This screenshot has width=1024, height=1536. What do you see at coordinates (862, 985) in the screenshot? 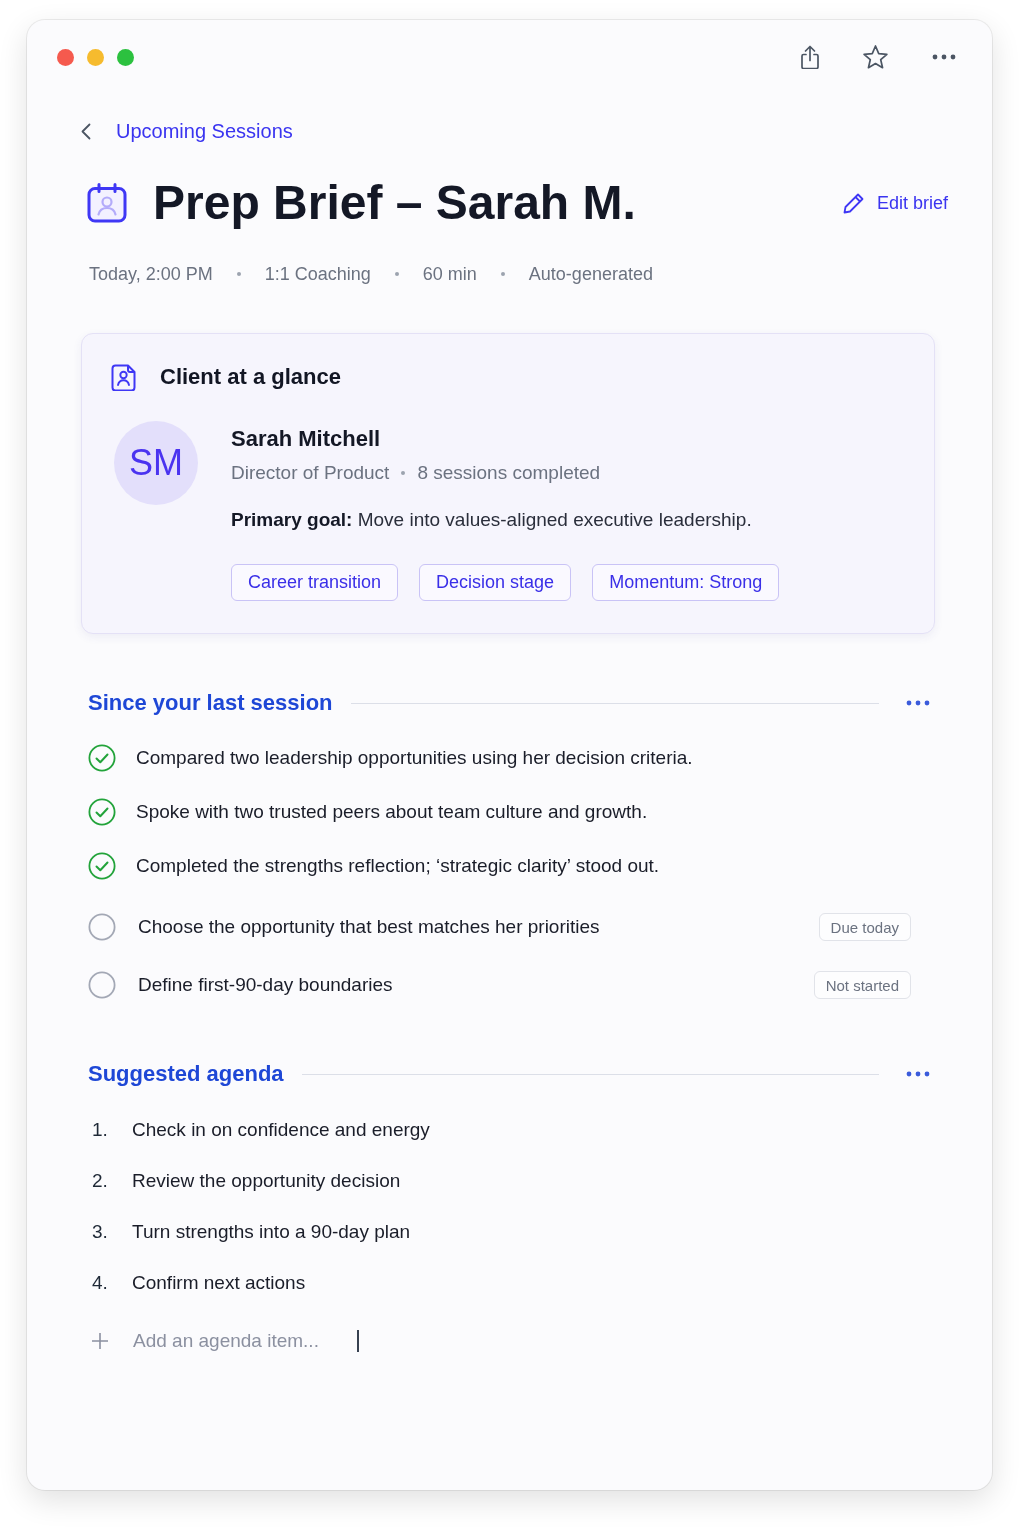
I see `status-tag: Not started` at bounding box center [862, 985].